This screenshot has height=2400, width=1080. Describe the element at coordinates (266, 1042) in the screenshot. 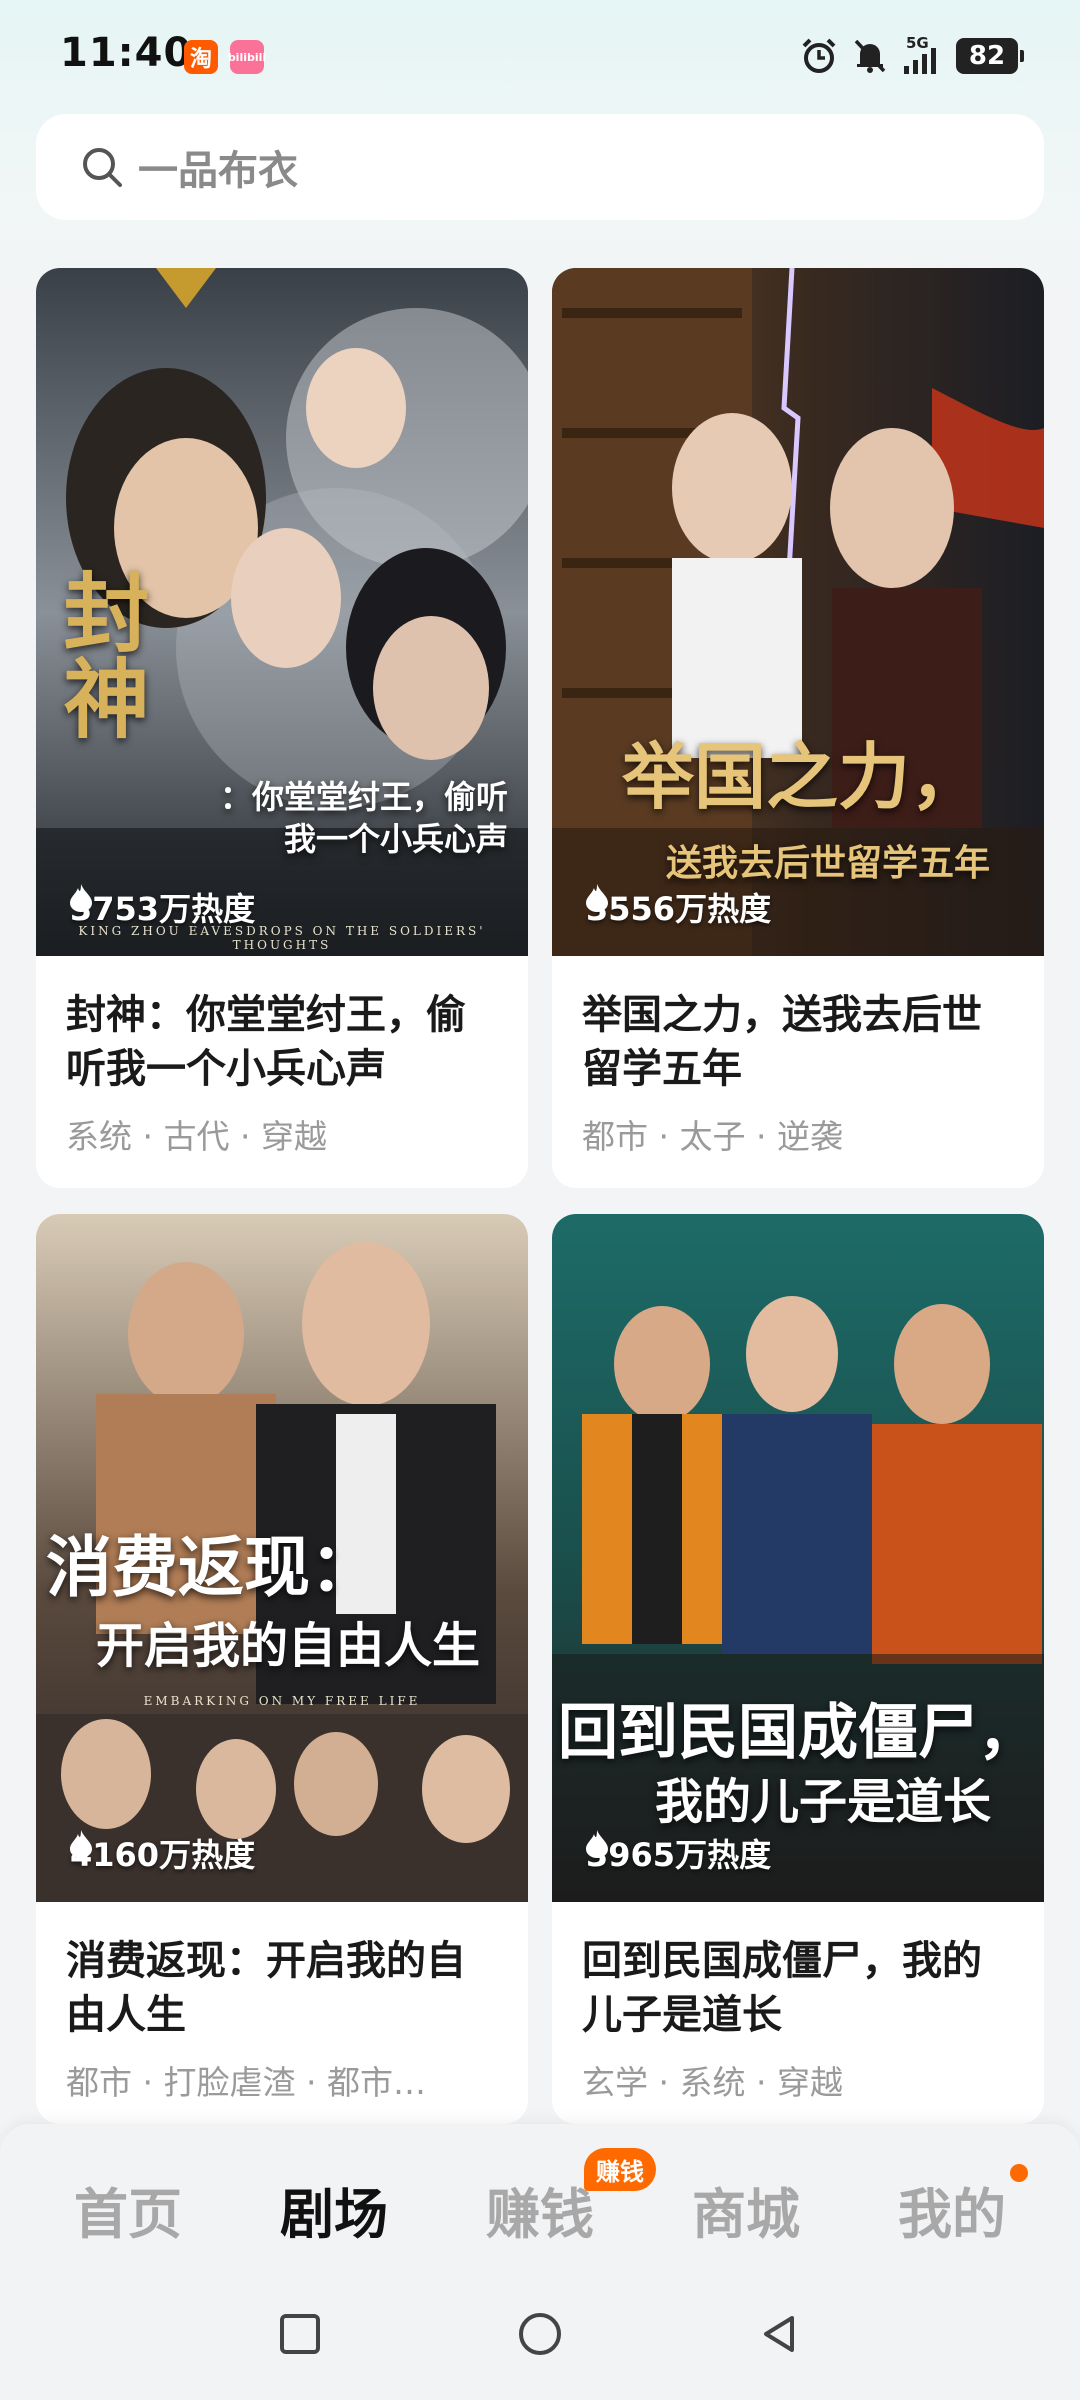

I see `drama-title: 封神：你堂堂纣王，偷听我一个小兵心声` at that location.